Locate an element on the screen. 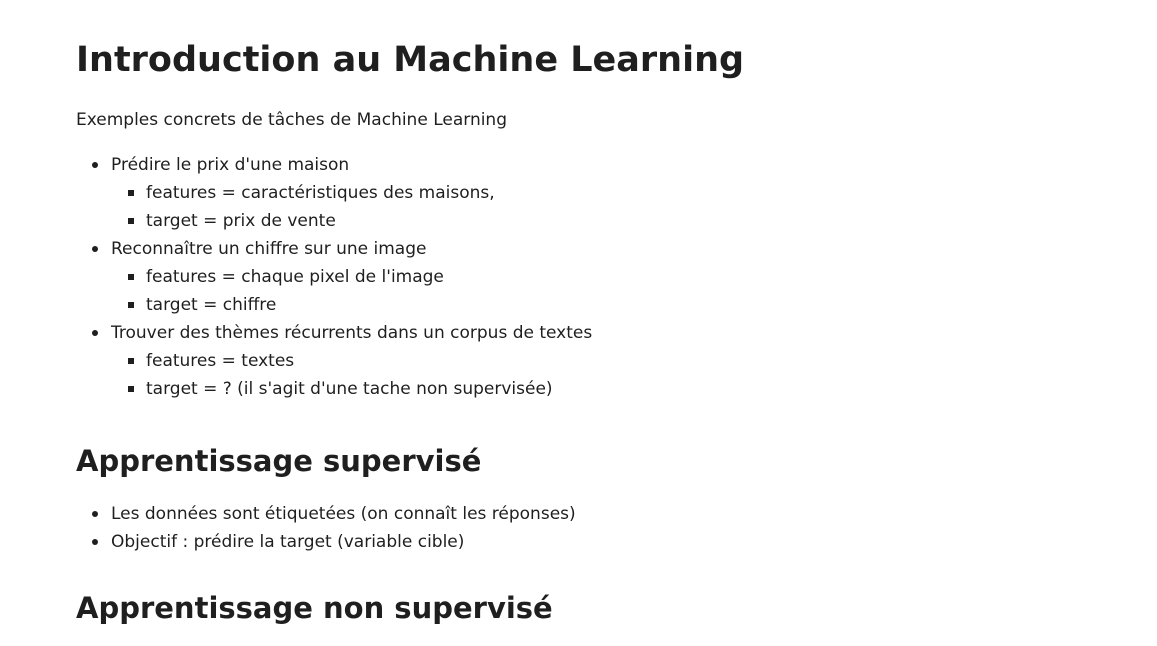 The width and height of the screenshot is (1157, 646). list-item-label: Reconnaître un chiffre sur une image is located at coordinates (269, 249).